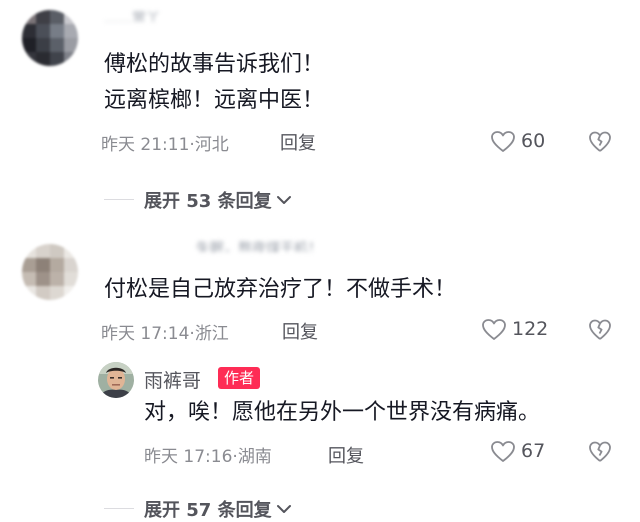  Describe the element at coordinates (342, 412) in the screenshot. I see `reply-text: 对，唉！愿他在另外一个世界没有病痛。` at that location.